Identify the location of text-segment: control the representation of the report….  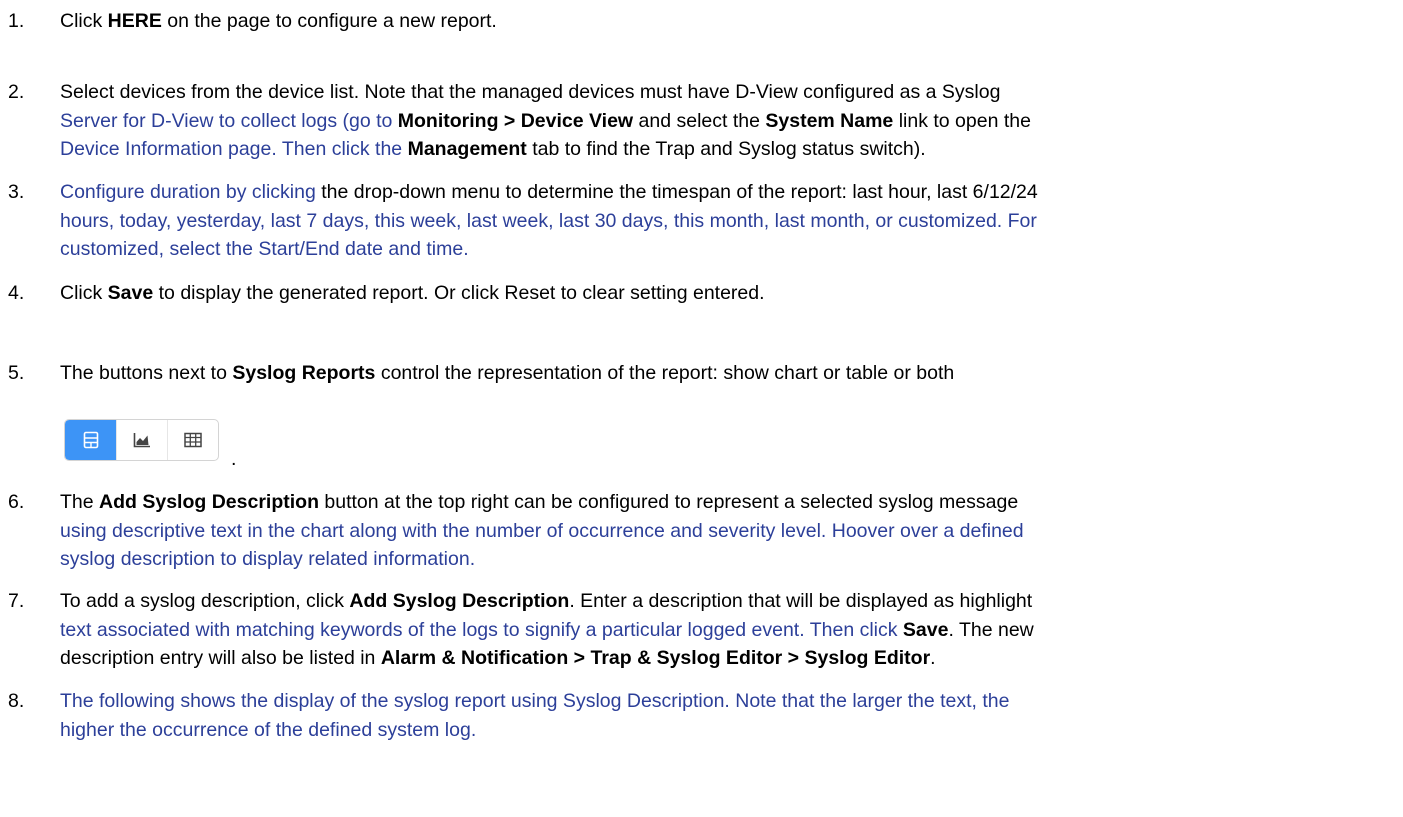
(665, 373).